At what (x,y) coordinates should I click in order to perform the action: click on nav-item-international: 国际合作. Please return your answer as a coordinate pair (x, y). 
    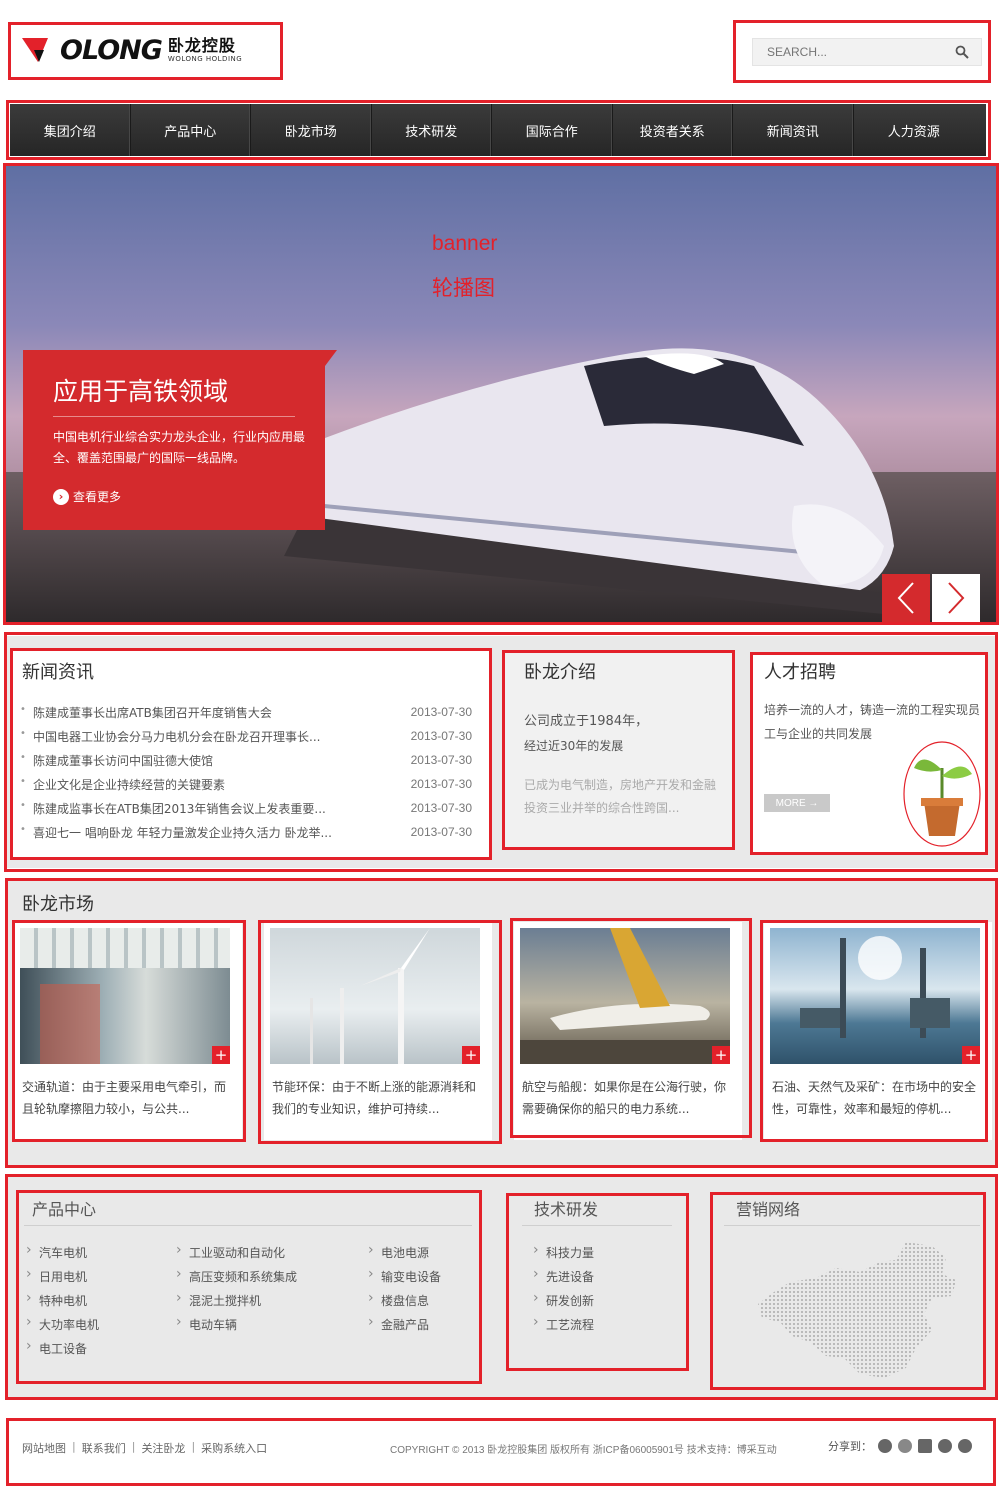
    Looking at the image, I should click on (552, 130).